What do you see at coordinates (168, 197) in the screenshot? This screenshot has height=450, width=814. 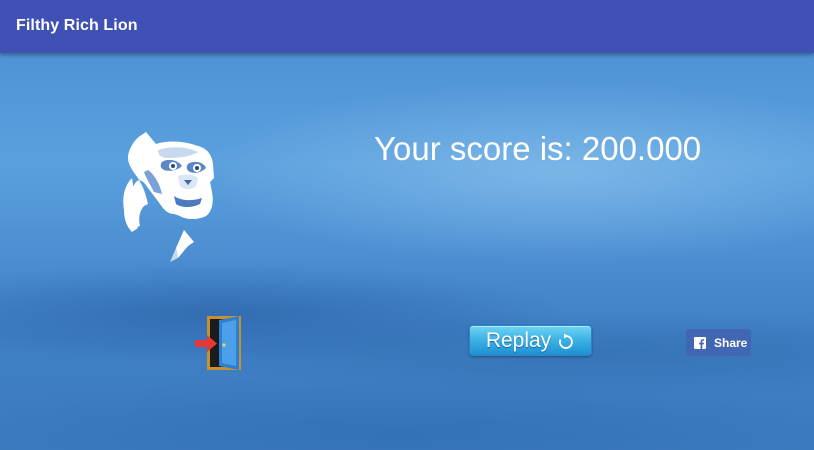 I see `lion-head-icon` at bounding box center [168, 197].